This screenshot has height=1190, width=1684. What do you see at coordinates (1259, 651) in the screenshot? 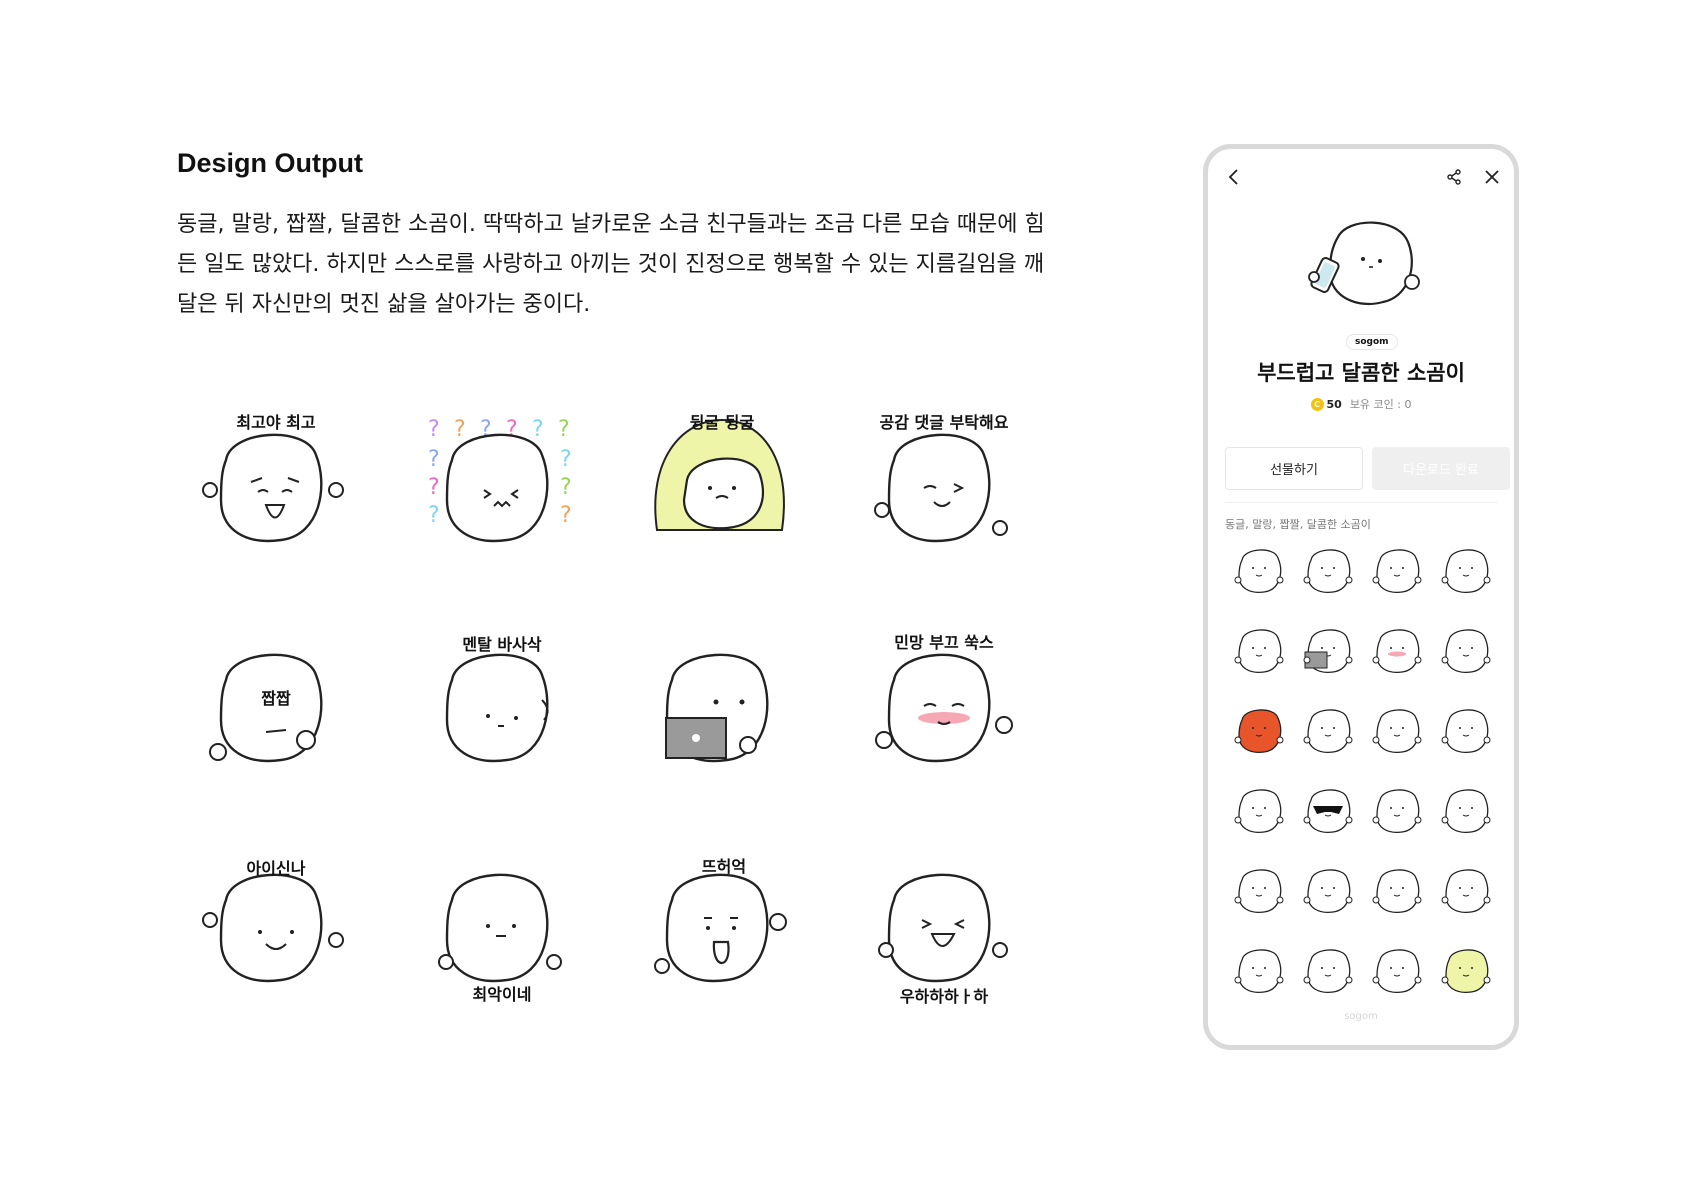
I see `mini-sticker-phone` at bounding box center [1259, 651].